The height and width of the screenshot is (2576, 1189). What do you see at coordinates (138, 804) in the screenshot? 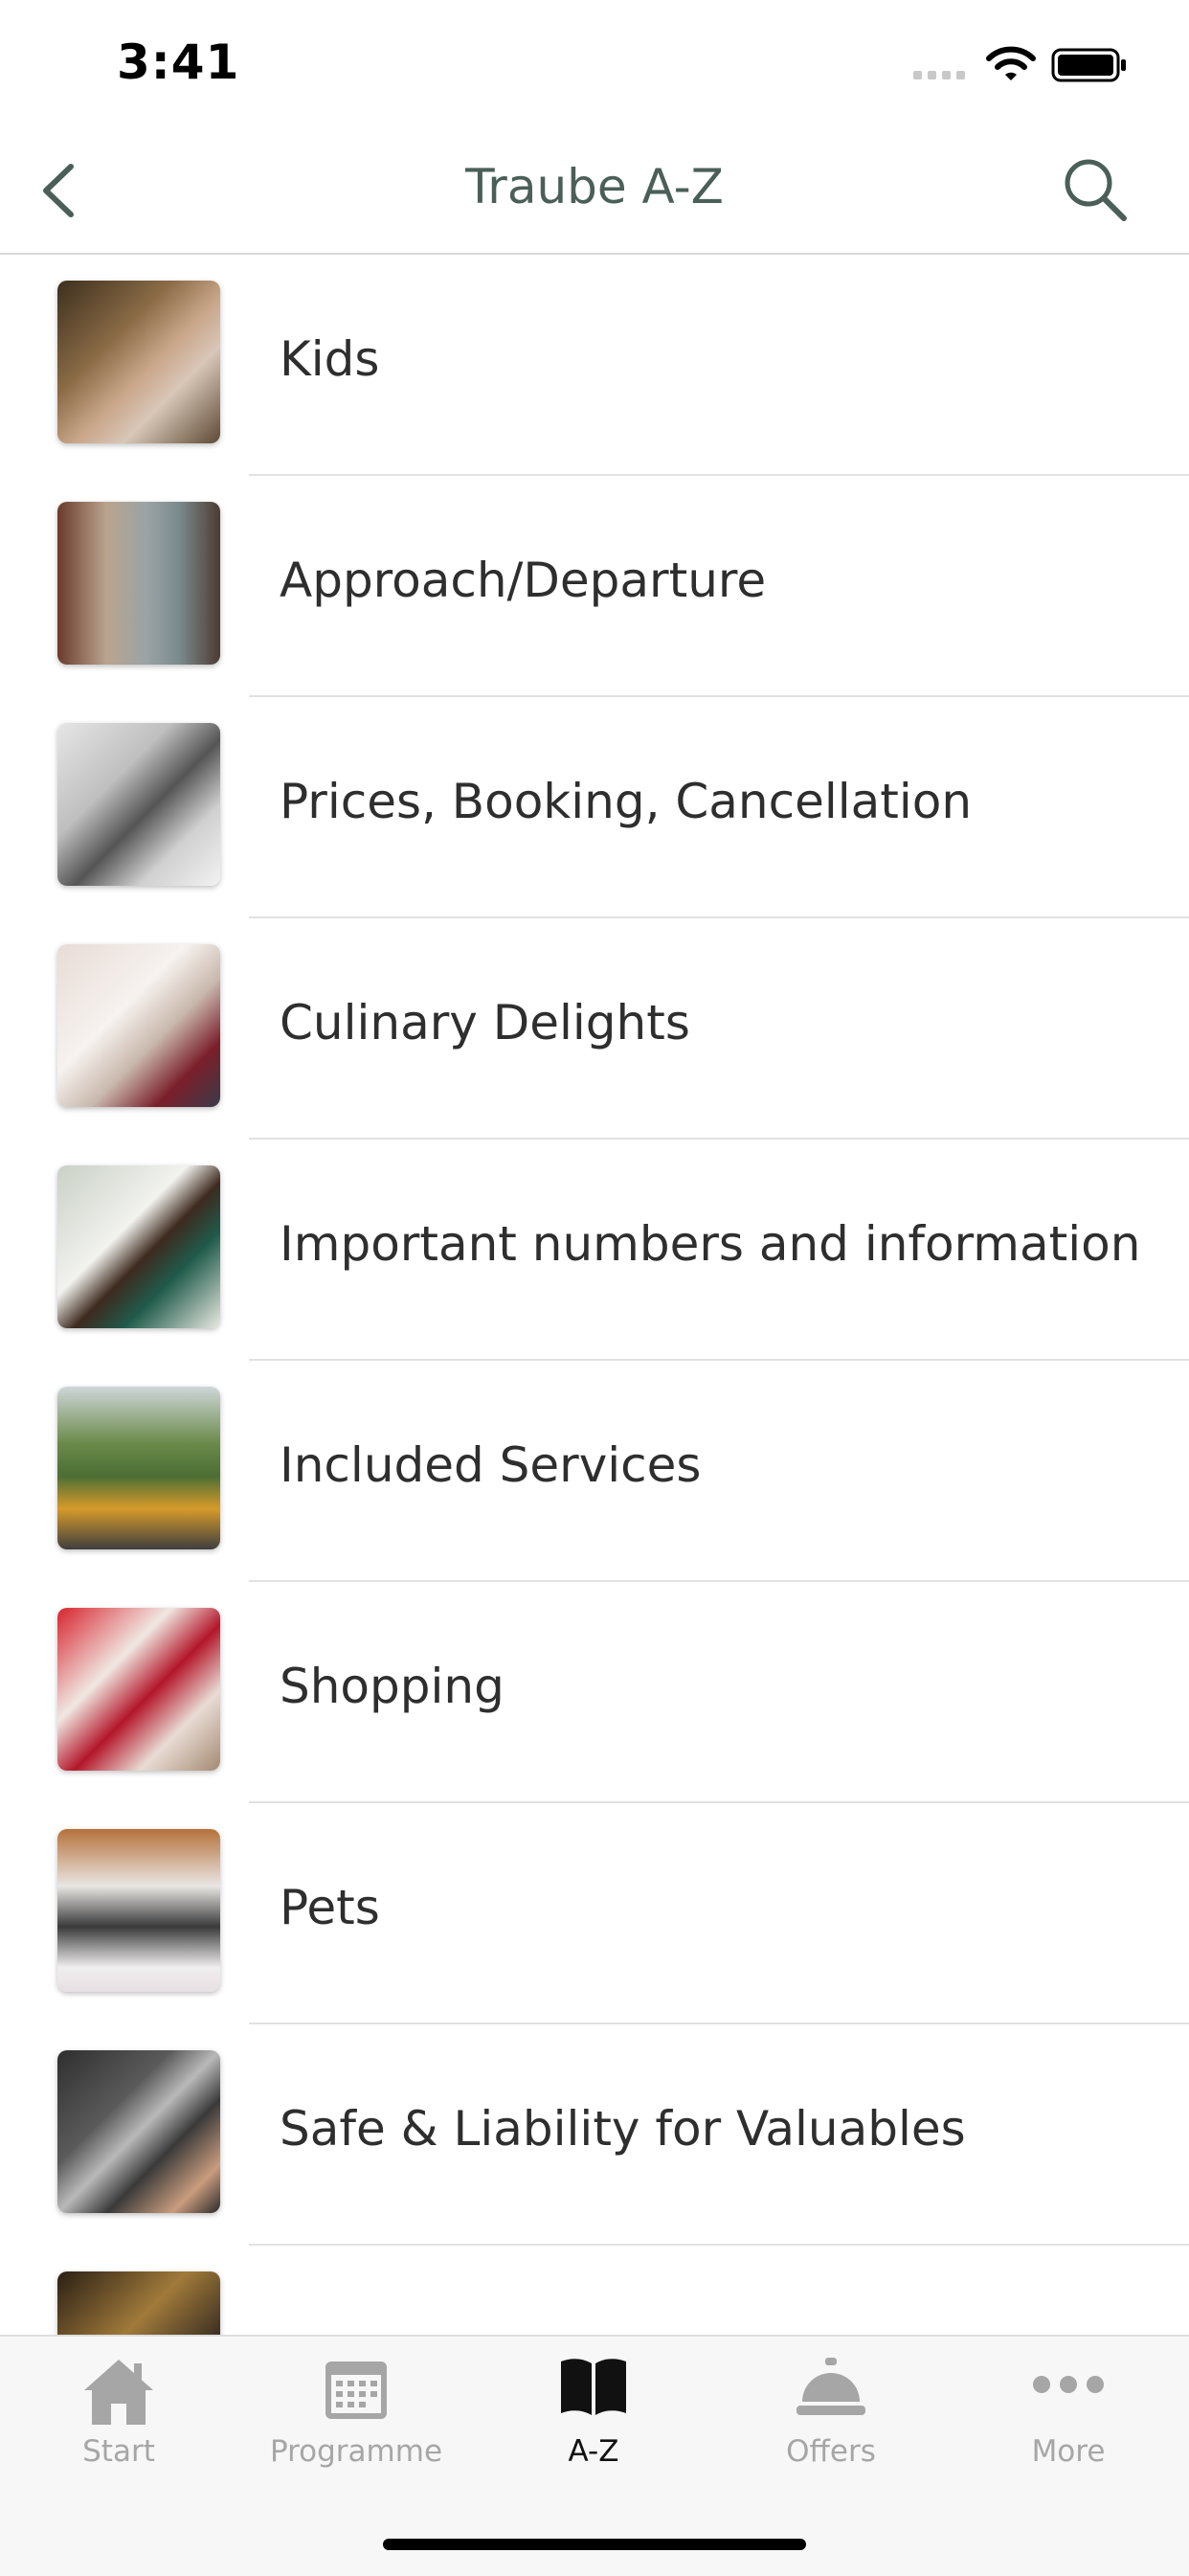
I see `laptop-thumbnail` at bounding box center [138, 804].